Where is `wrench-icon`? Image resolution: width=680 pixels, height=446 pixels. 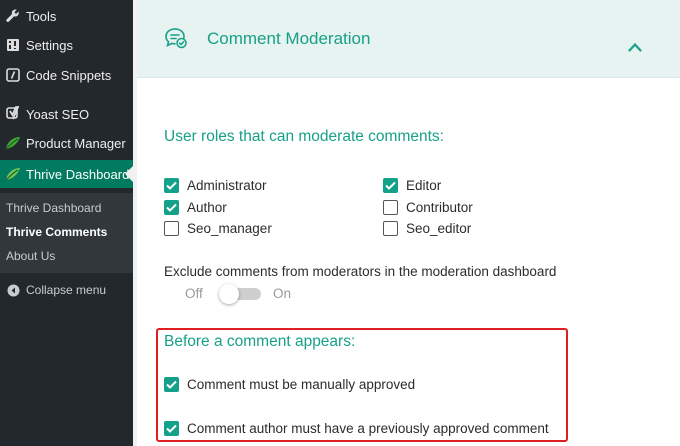 wrench-icon is located at coordinates (13, 16).